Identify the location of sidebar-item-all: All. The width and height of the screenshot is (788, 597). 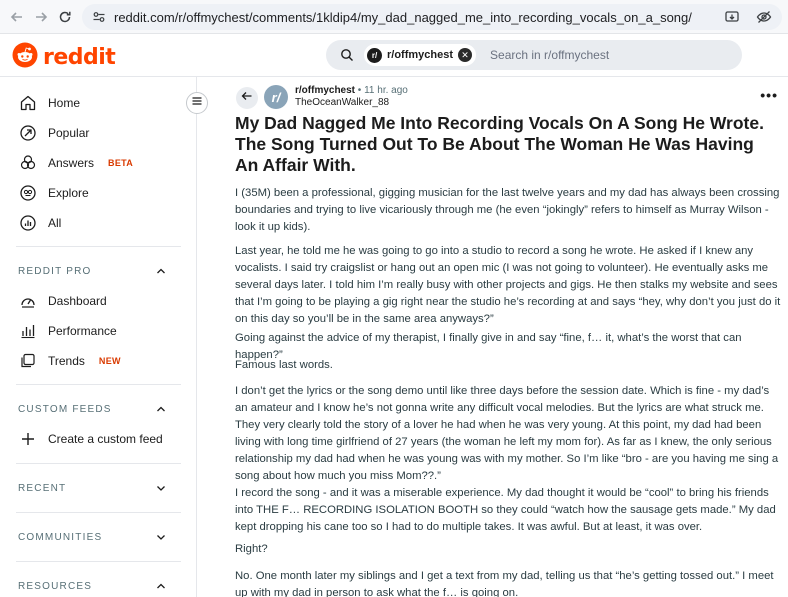
(39, 223).